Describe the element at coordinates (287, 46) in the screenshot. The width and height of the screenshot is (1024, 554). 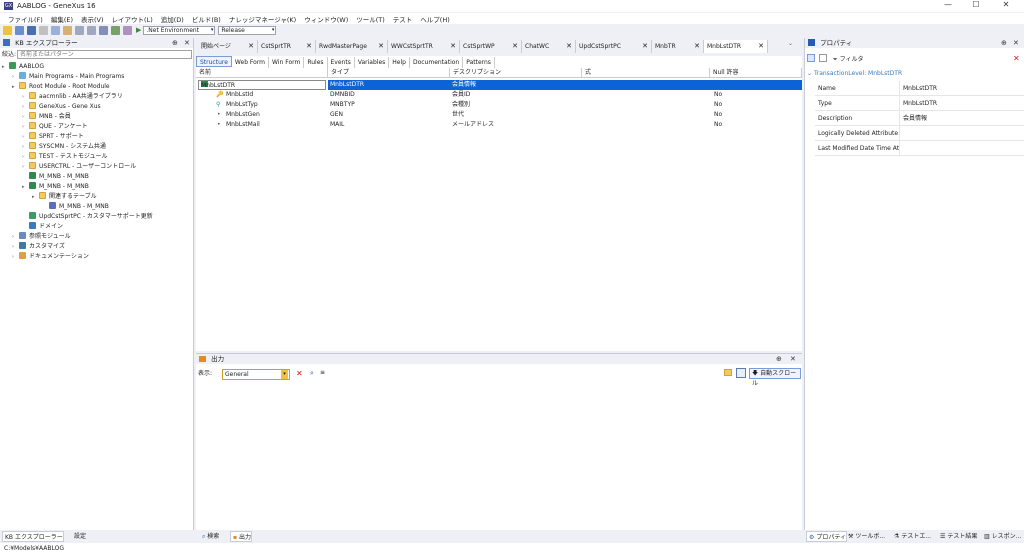
I see `tab-cstsprttr: CstSprtTR ✕` at that location.